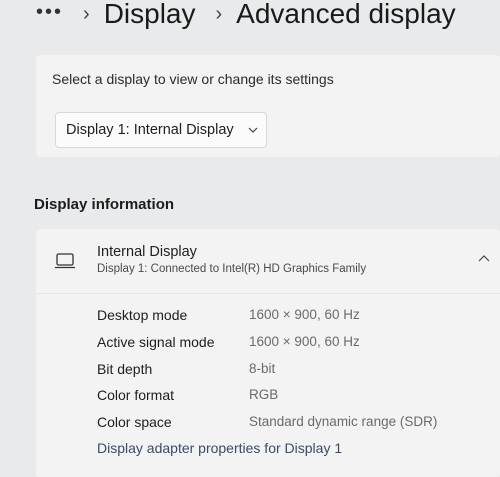 This screenshot has width=500, height=477. I want to click on more-icon: •••, so click(49, 12).